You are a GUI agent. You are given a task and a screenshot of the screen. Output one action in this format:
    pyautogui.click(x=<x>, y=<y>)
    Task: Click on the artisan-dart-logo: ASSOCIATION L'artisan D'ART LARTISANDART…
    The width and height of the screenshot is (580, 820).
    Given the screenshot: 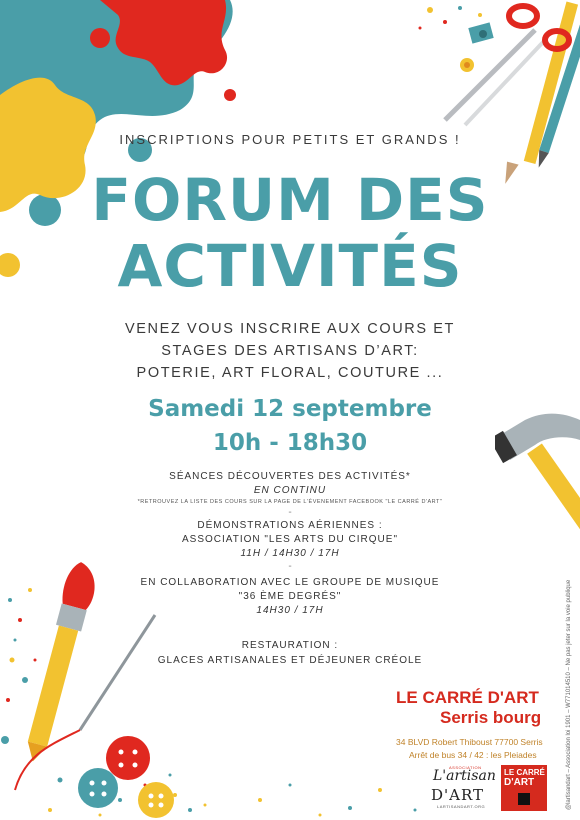 What is the action you would take?
    pyautogui.click(x=463, y=788)
    